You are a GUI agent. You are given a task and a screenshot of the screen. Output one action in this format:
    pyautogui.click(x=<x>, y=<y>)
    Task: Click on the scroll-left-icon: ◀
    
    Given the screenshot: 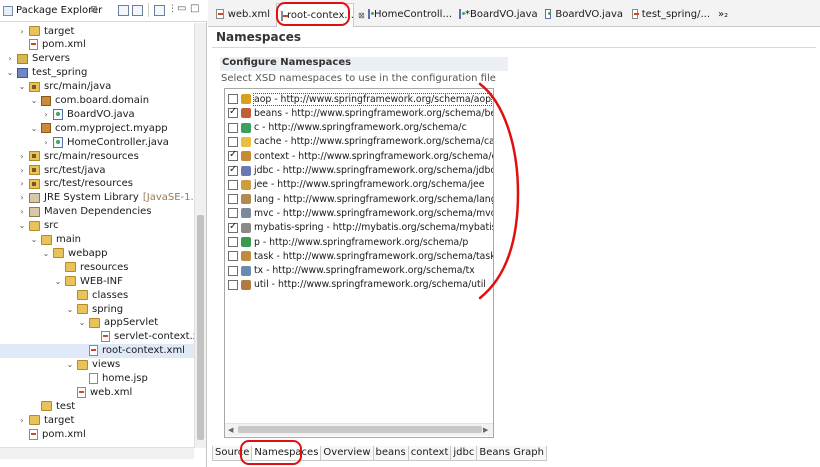 What is the action you would take?
    pyautogui.click(x=230, y=430)
    